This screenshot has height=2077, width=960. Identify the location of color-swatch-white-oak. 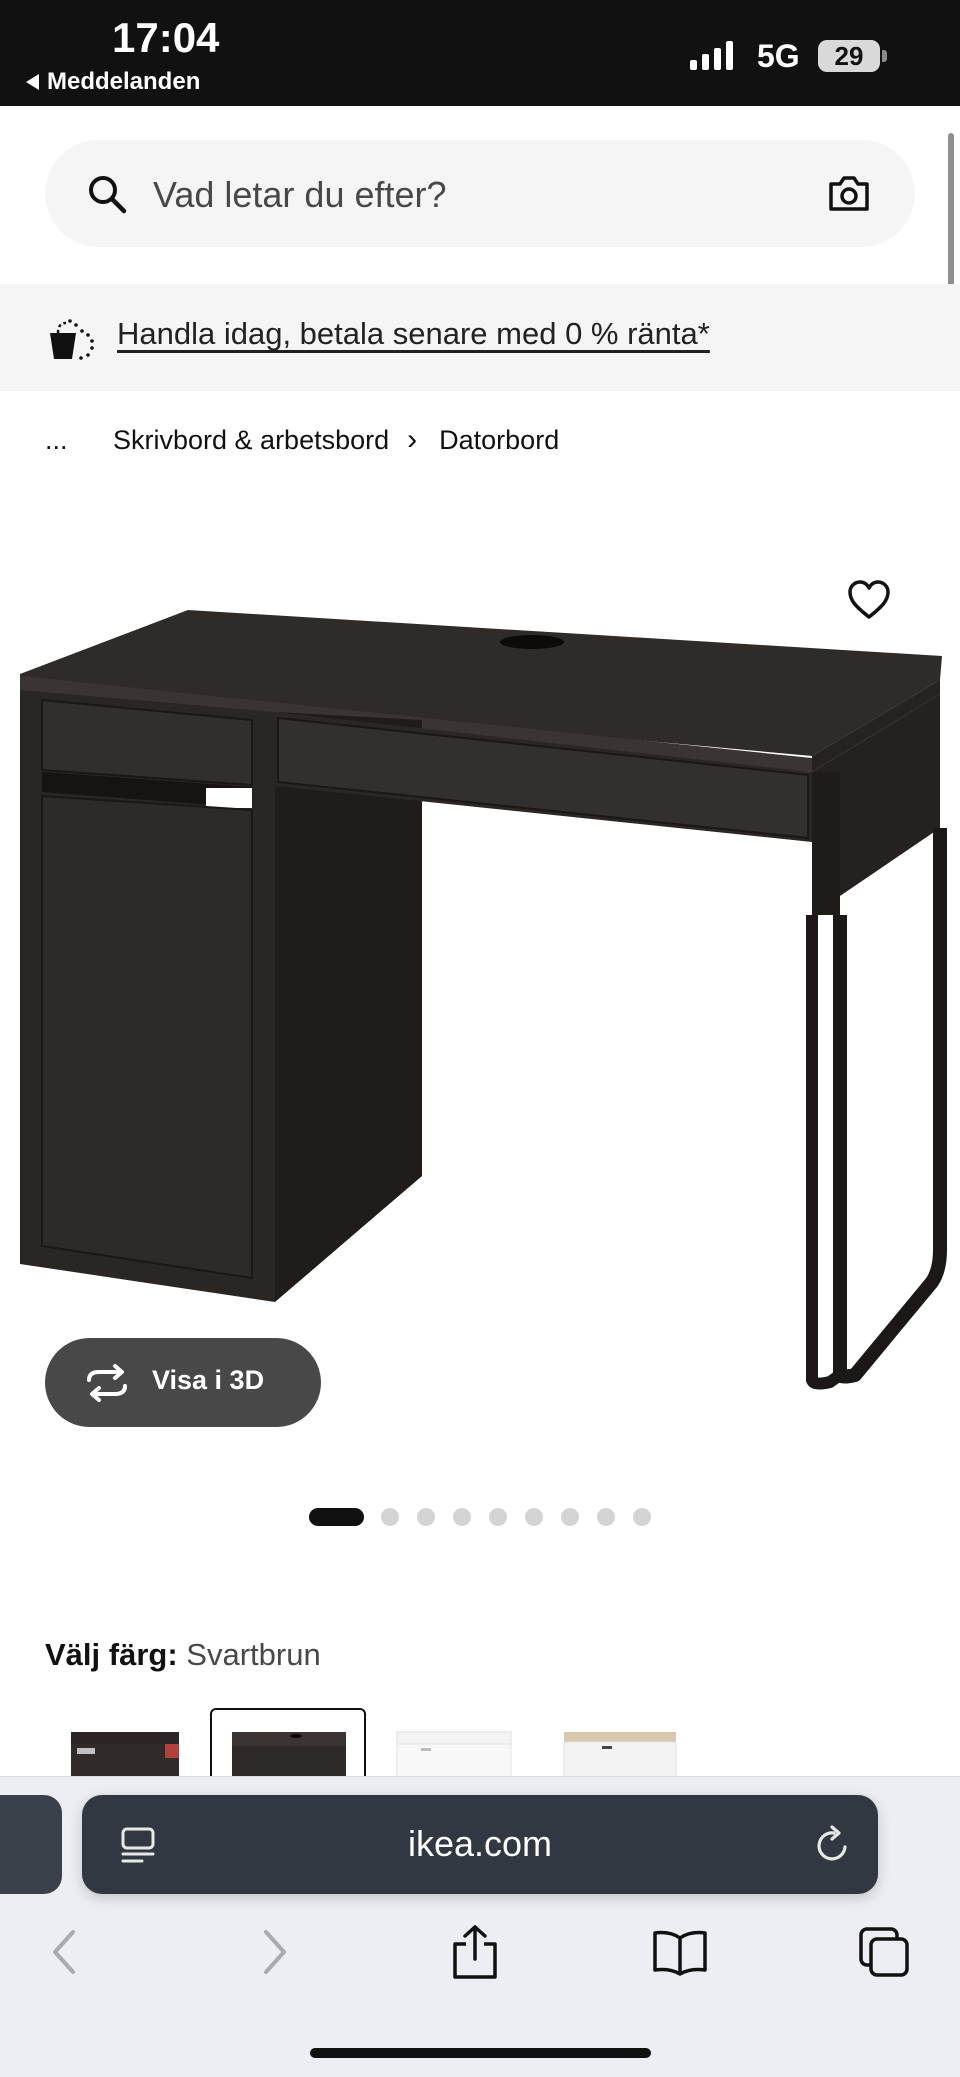
(620, 1743).